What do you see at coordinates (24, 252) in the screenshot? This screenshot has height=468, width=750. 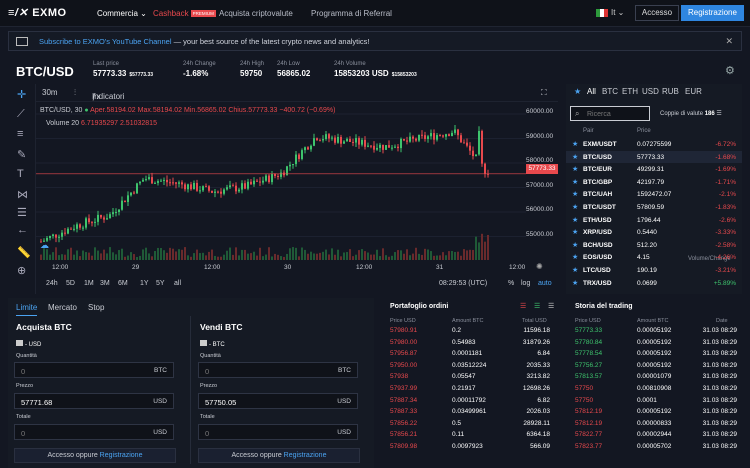 I see `ruler-icon: 📏` at bounding box center [24, 252].